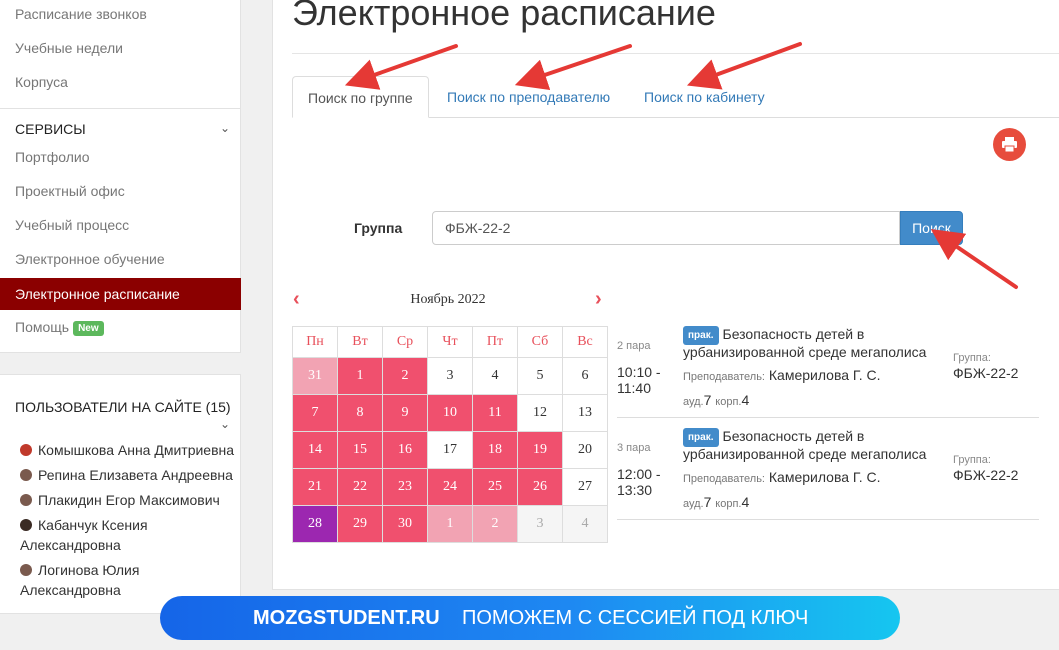 The height and width of the screenshot is (650, 1059). Describe the element at coordinates (360, 487) in the screenshot. I see `calendar-day: 22` at that location.